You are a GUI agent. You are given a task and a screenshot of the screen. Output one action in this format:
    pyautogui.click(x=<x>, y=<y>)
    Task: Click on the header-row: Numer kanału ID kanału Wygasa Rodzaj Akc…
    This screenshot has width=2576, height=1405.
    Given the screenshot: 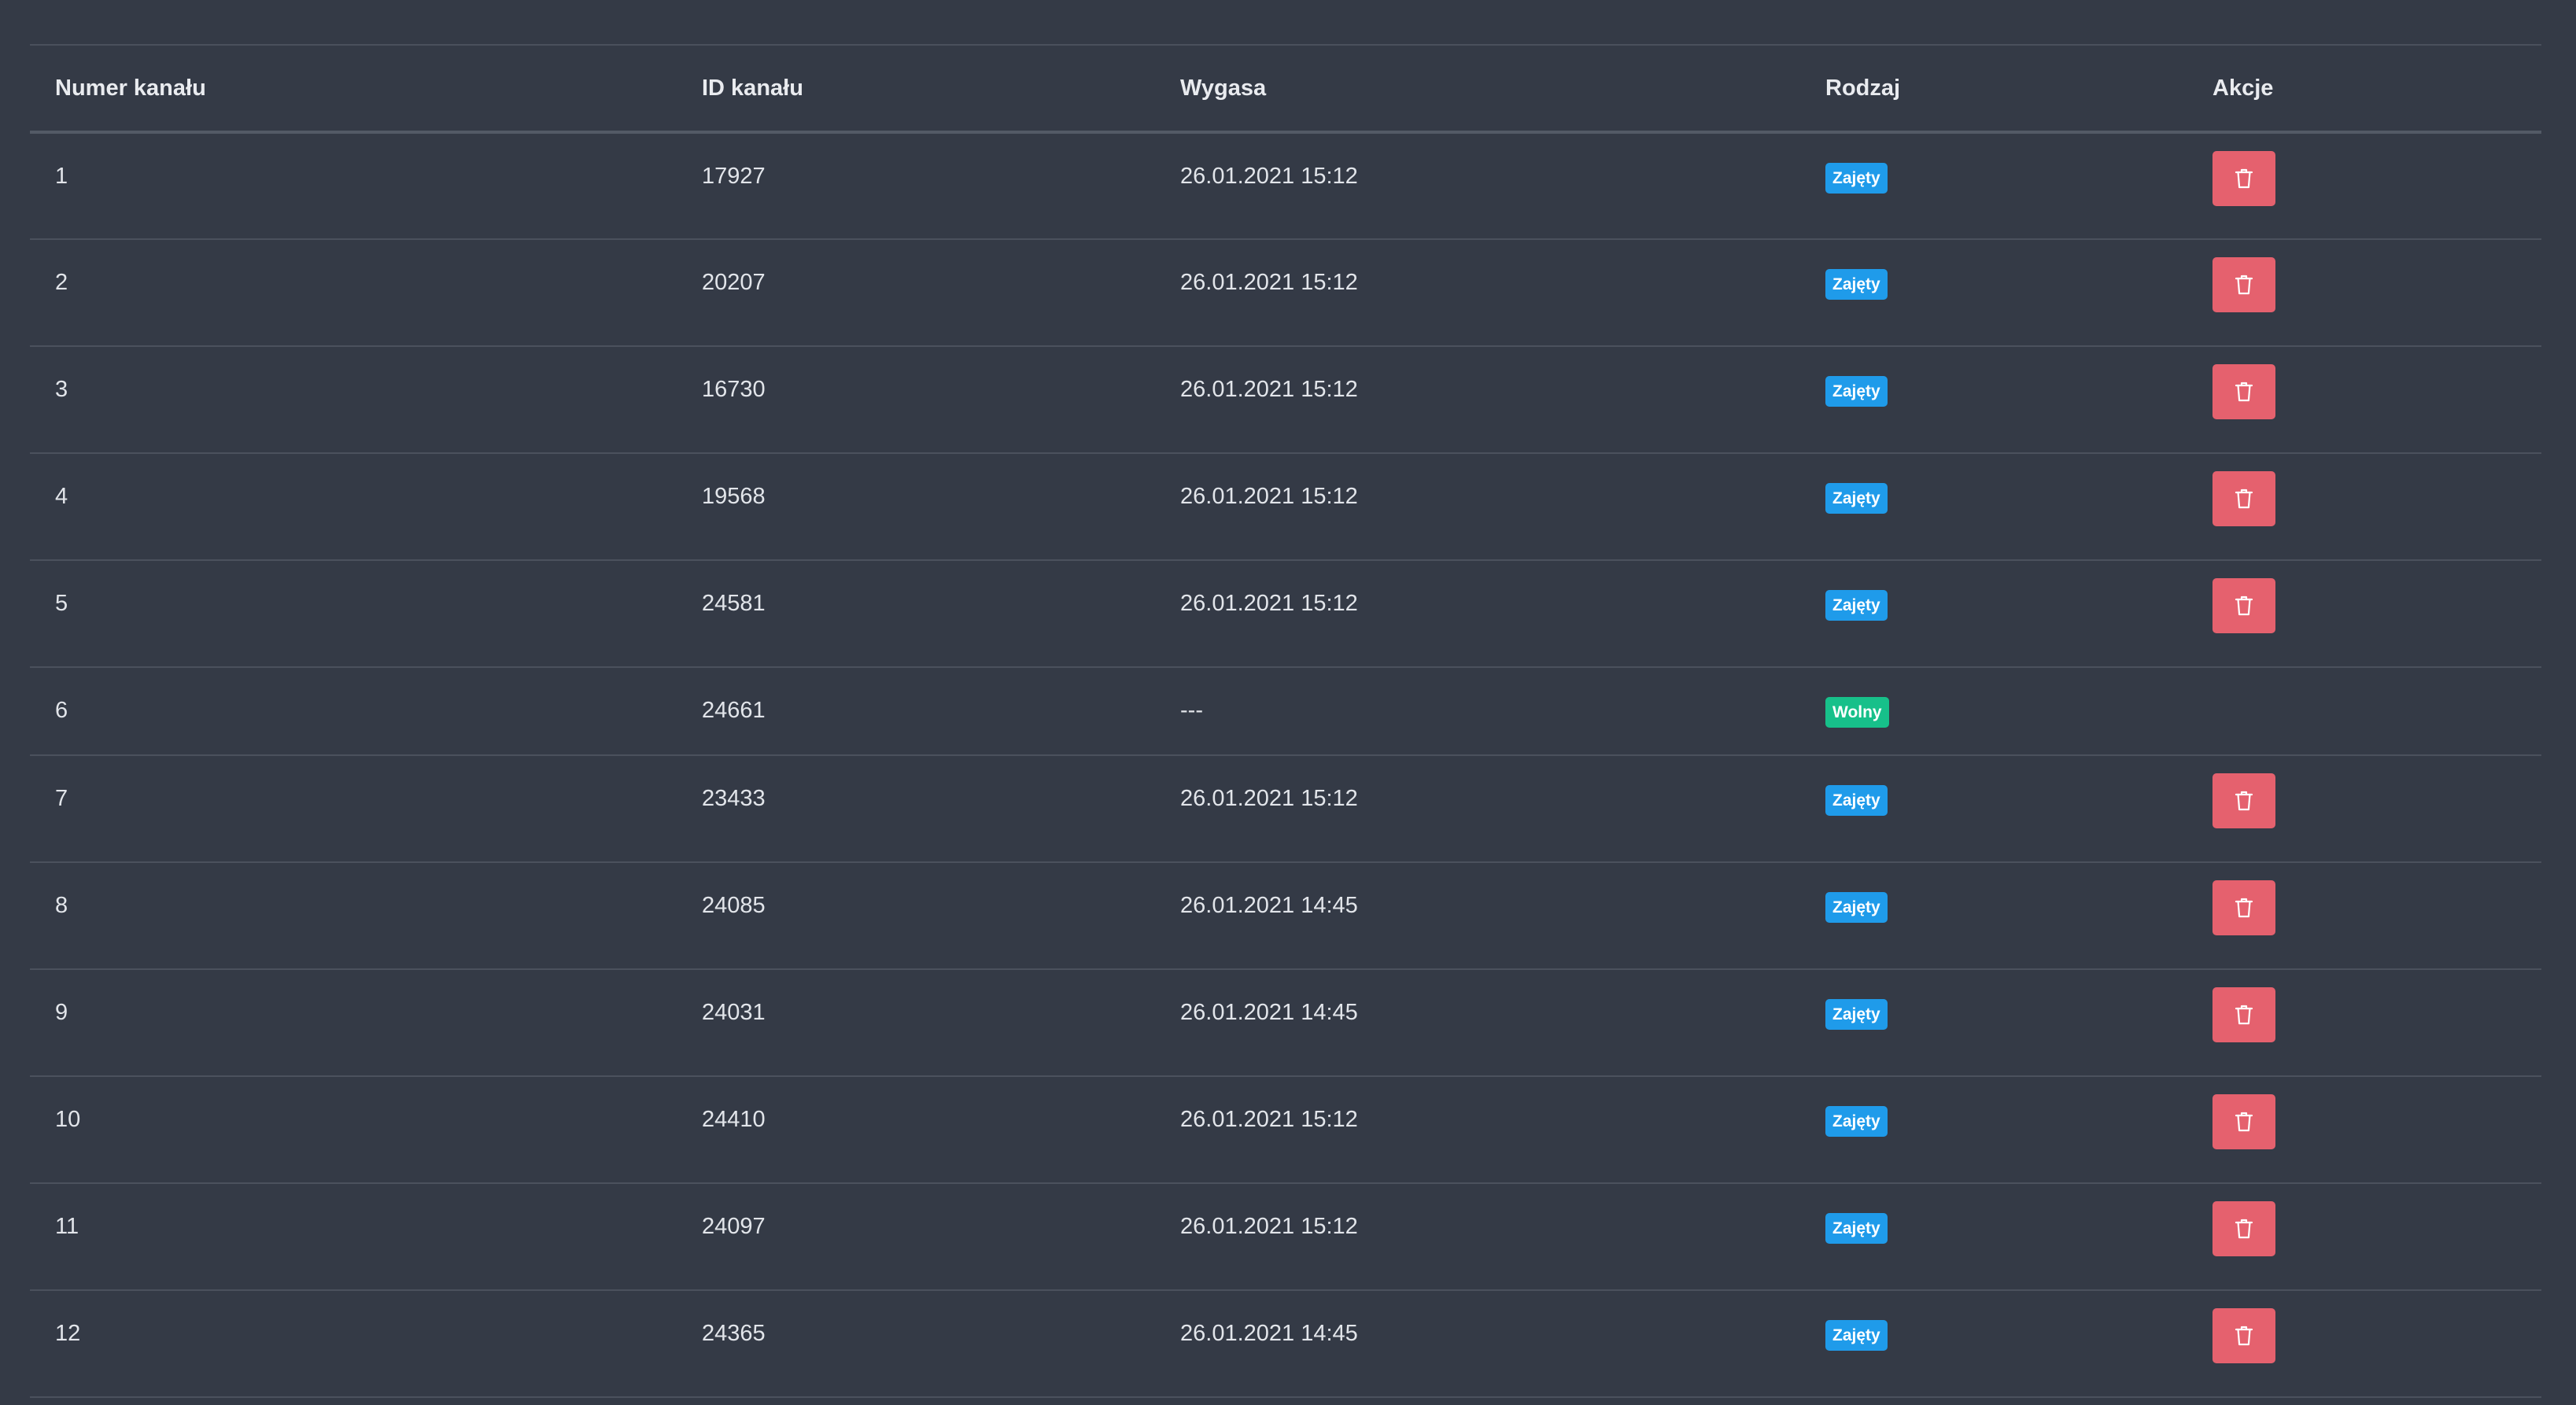 What is the action you would take?
    pyautogui.click(x=1285, y=89)
    